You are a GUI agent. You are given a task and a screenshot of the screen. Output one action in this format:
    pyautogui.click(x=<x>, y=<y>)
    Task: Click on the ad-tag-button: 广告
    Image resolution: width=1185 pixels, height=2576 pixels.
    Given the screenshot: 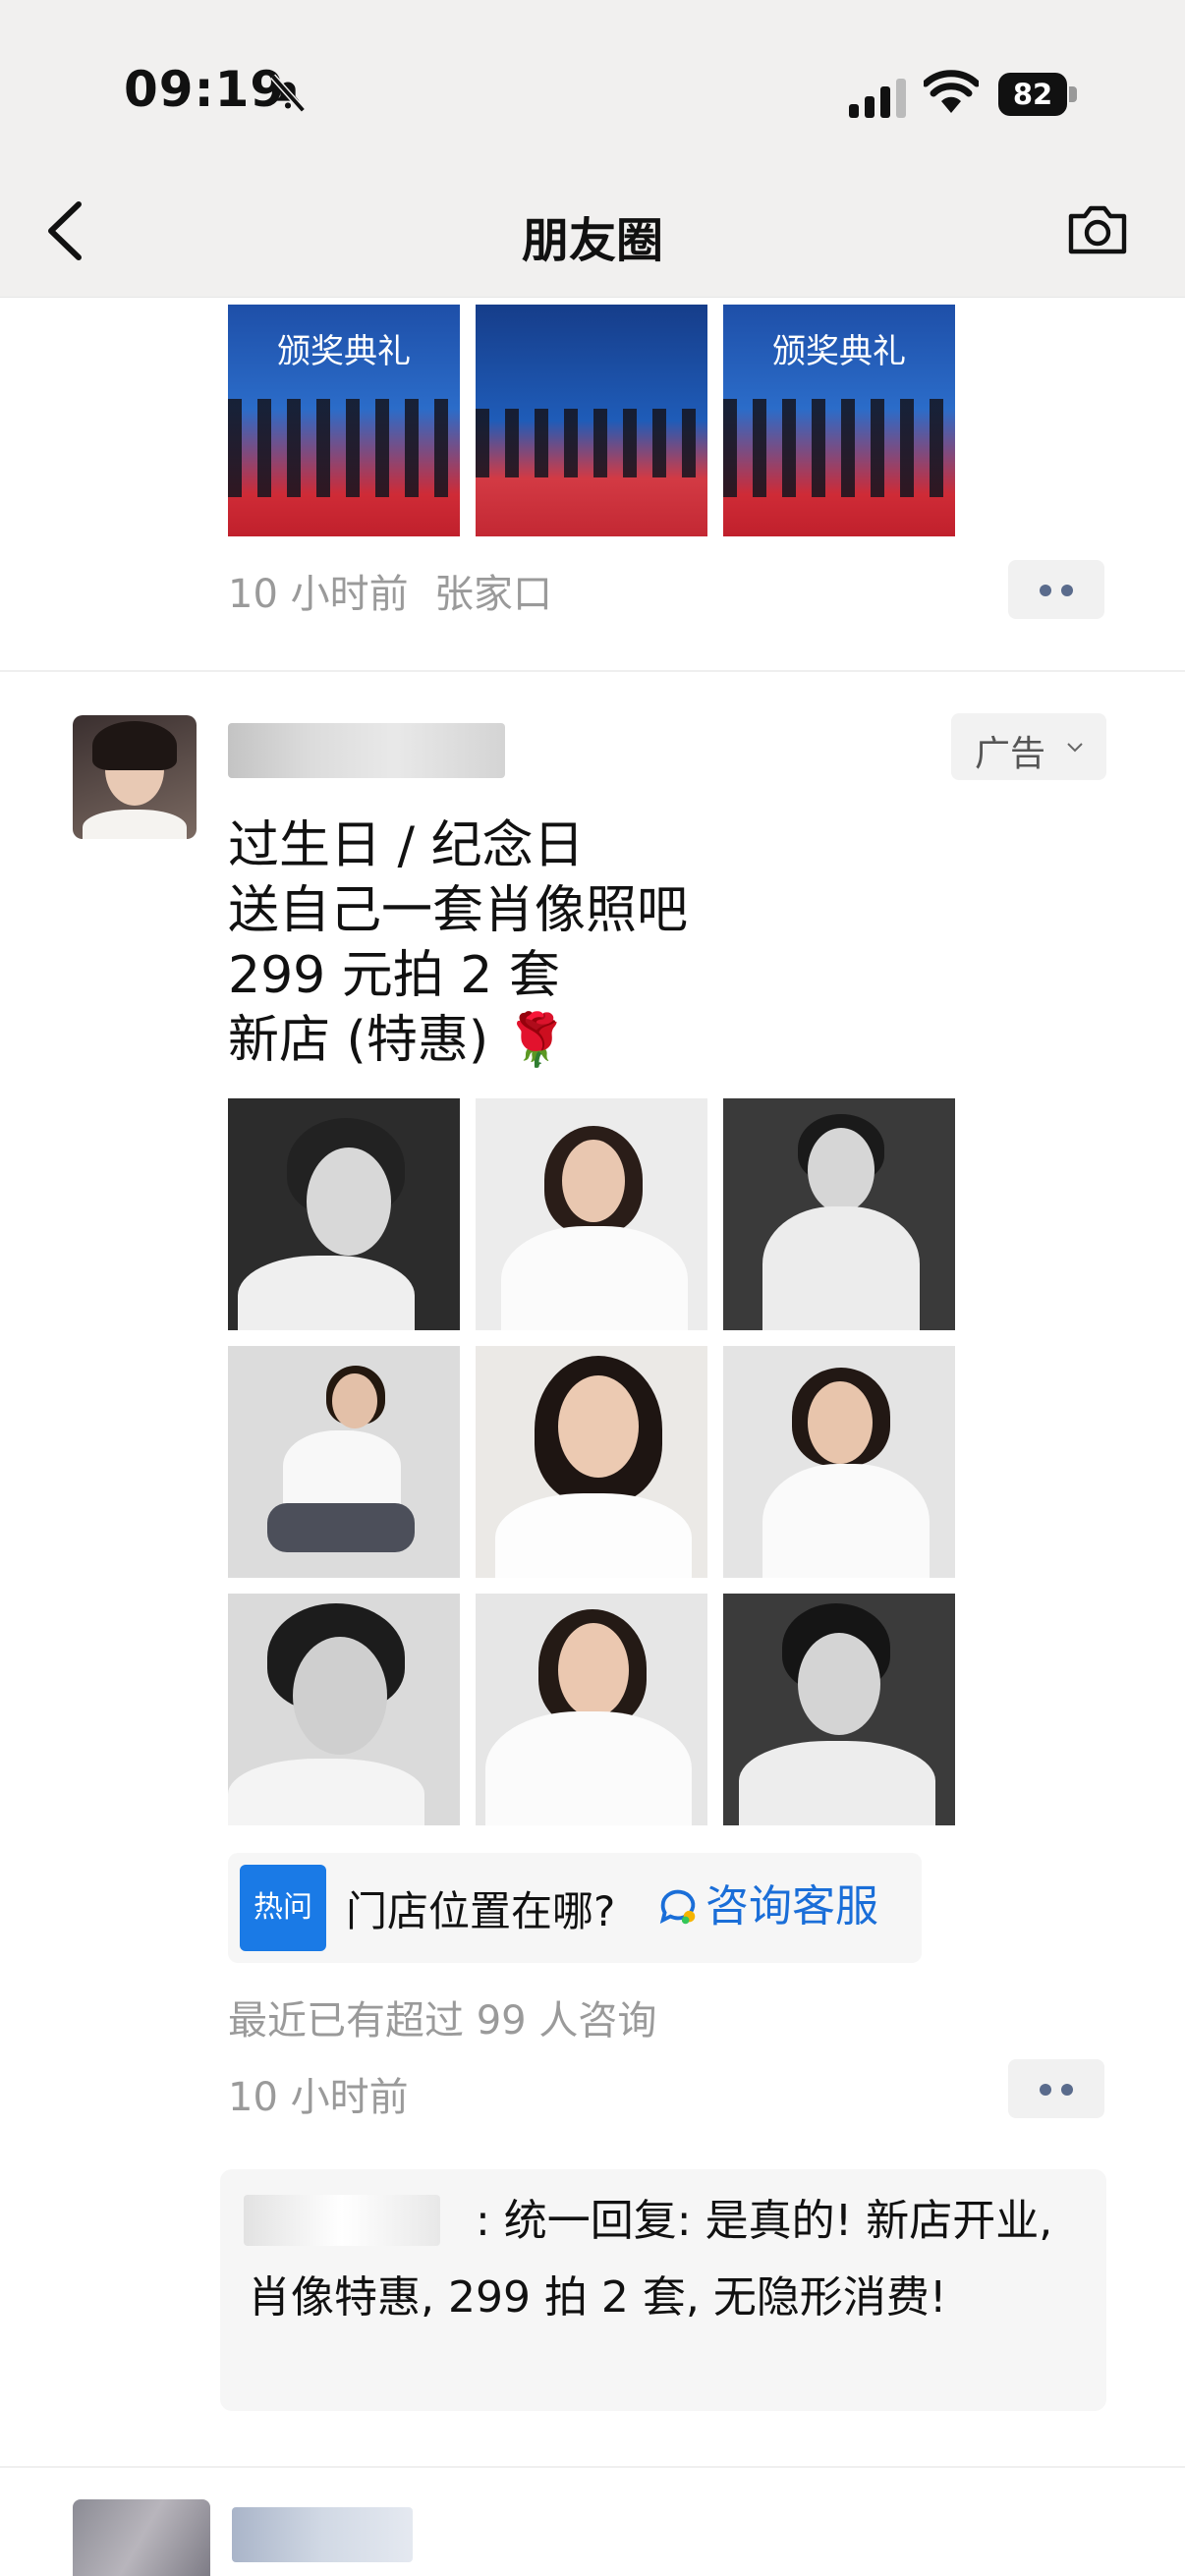 What is the action you would take?
    pyautogui.click(x=1029, y=746)
    